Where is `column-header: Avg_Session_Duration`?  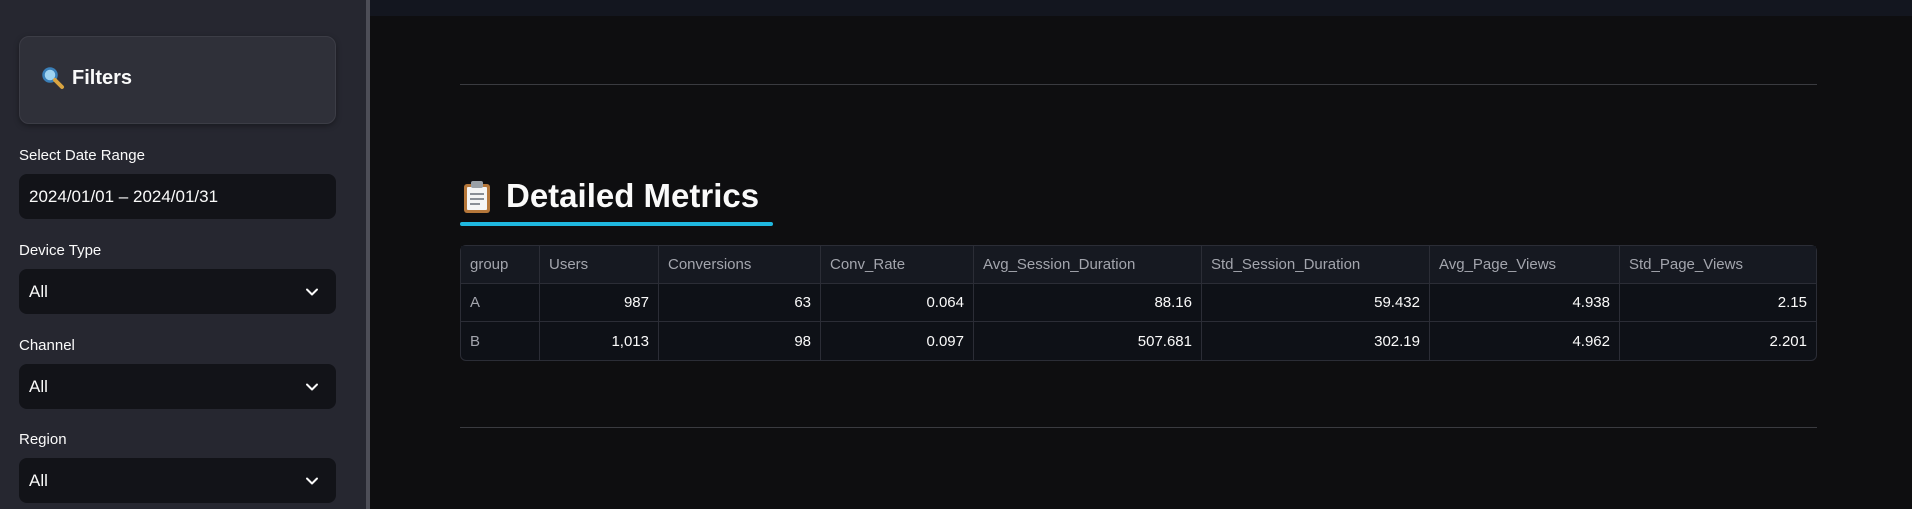 column-header: Avg_Session_Duration is located at coordinates (1088, 265).